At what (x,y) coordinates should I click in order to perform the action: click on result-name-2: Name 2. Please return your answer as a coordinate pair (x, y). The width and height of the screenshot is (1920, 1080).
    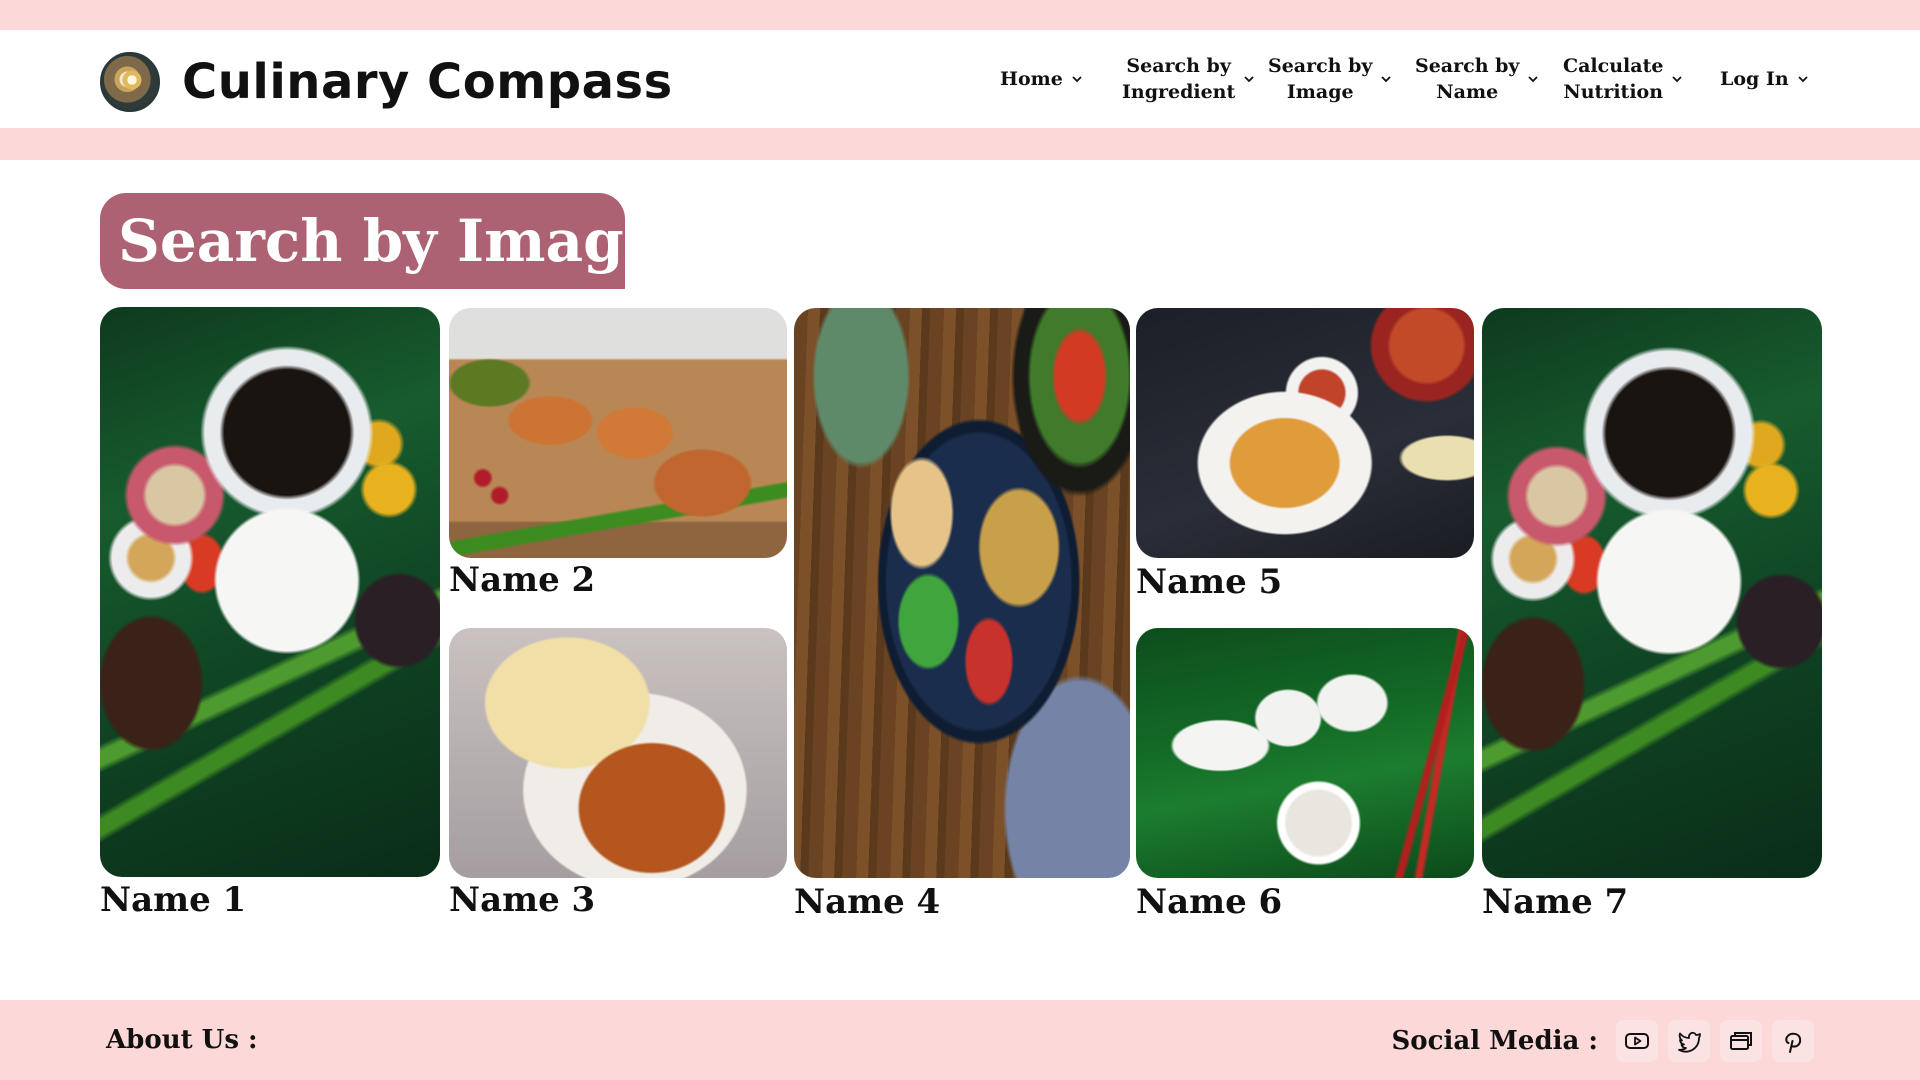
    Looking at the image, I should click on (522, 580).